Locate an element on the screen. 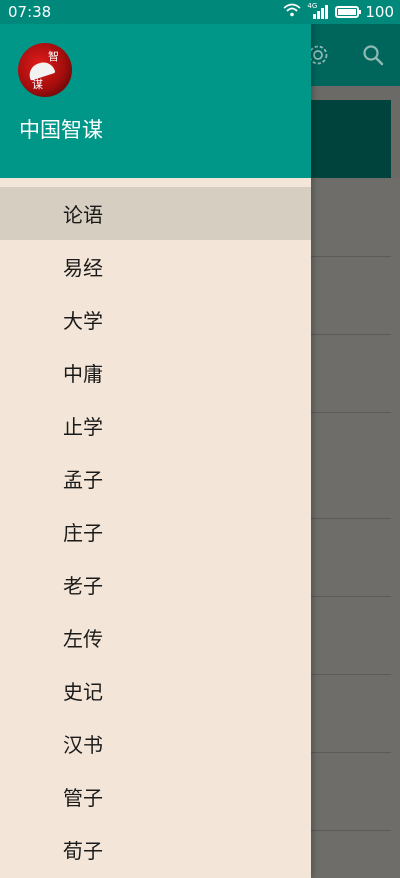 The width and height of the screenshot is (400, 878). menu-item-lunyu: 论语 is located at coordinates (155, 213).